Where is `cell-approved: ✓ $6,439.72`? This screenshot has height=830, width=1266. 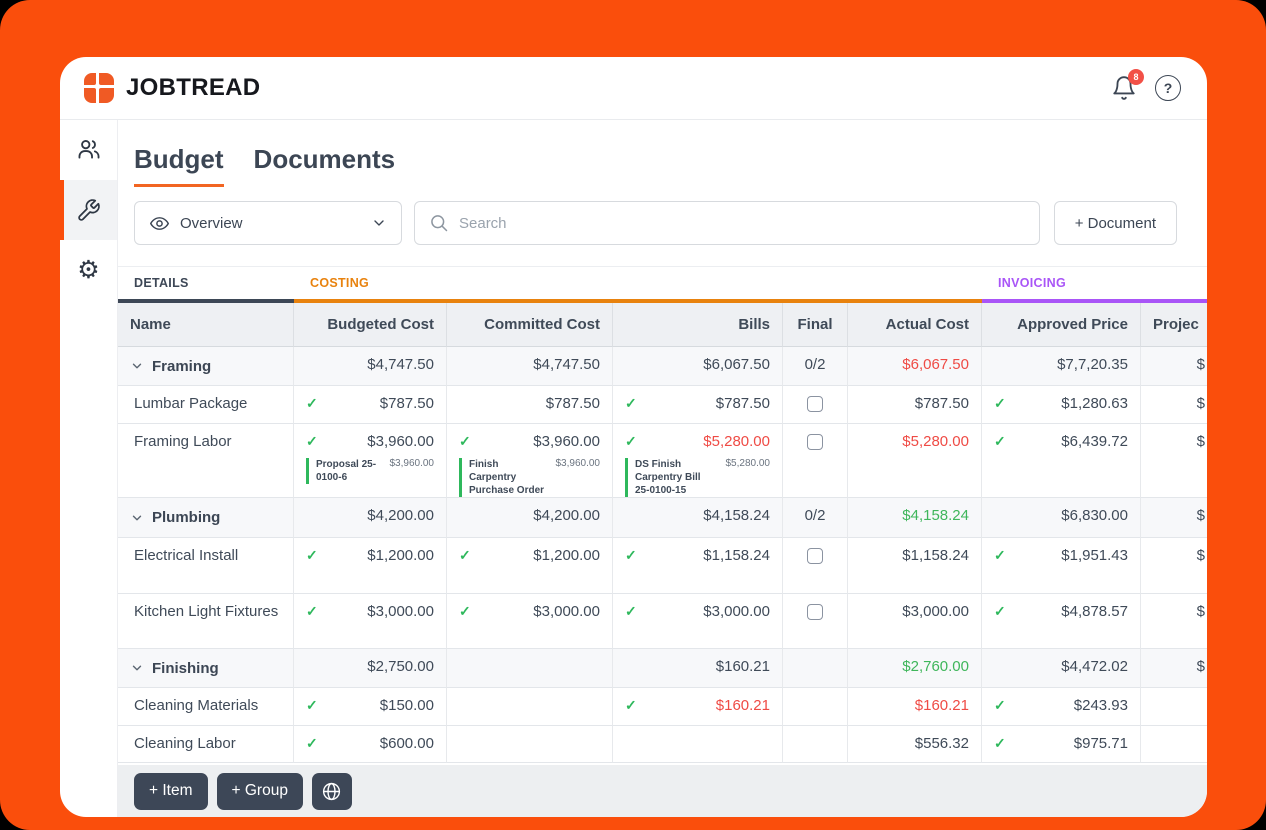 cell-approved: ✓ $6,439.72 is located at coordinates (1061, 461).